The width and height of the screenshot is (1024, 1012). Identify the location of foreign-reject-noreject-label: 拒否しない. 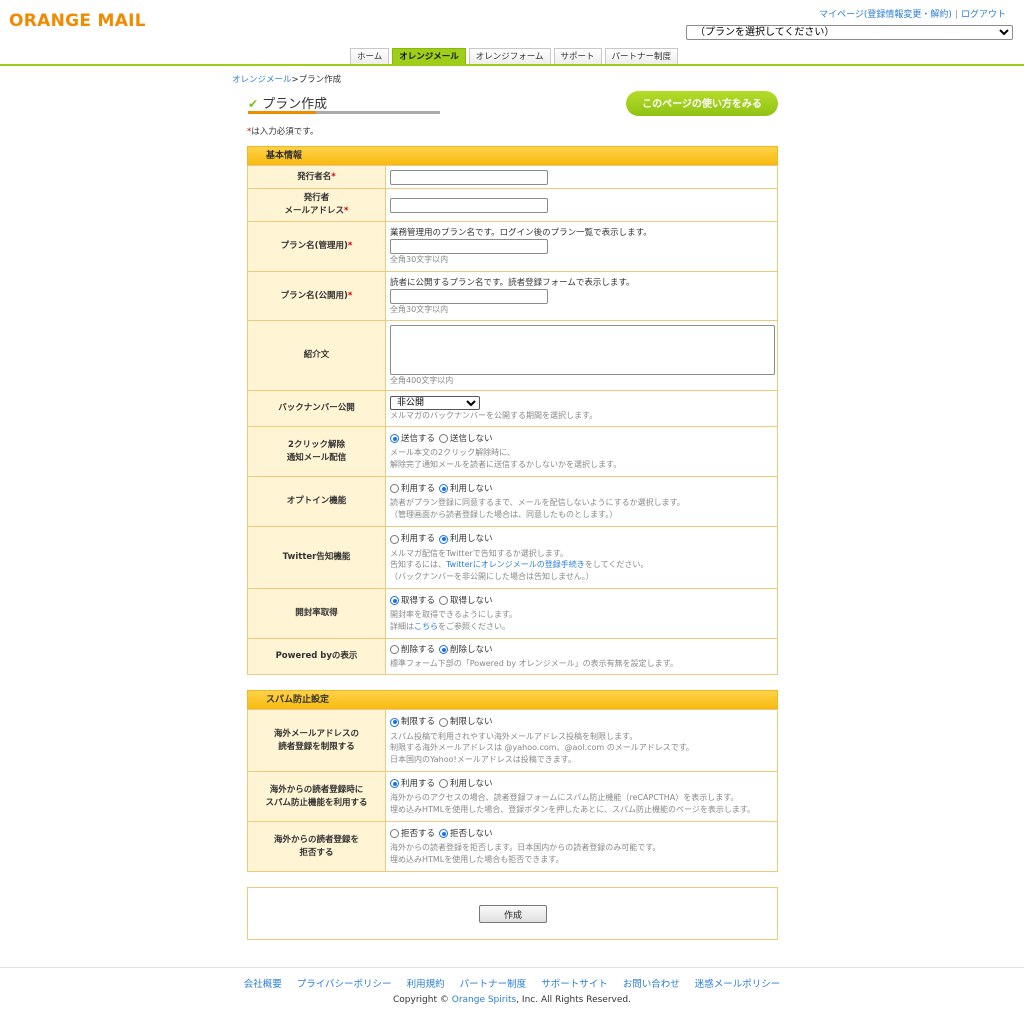
(471, 833).